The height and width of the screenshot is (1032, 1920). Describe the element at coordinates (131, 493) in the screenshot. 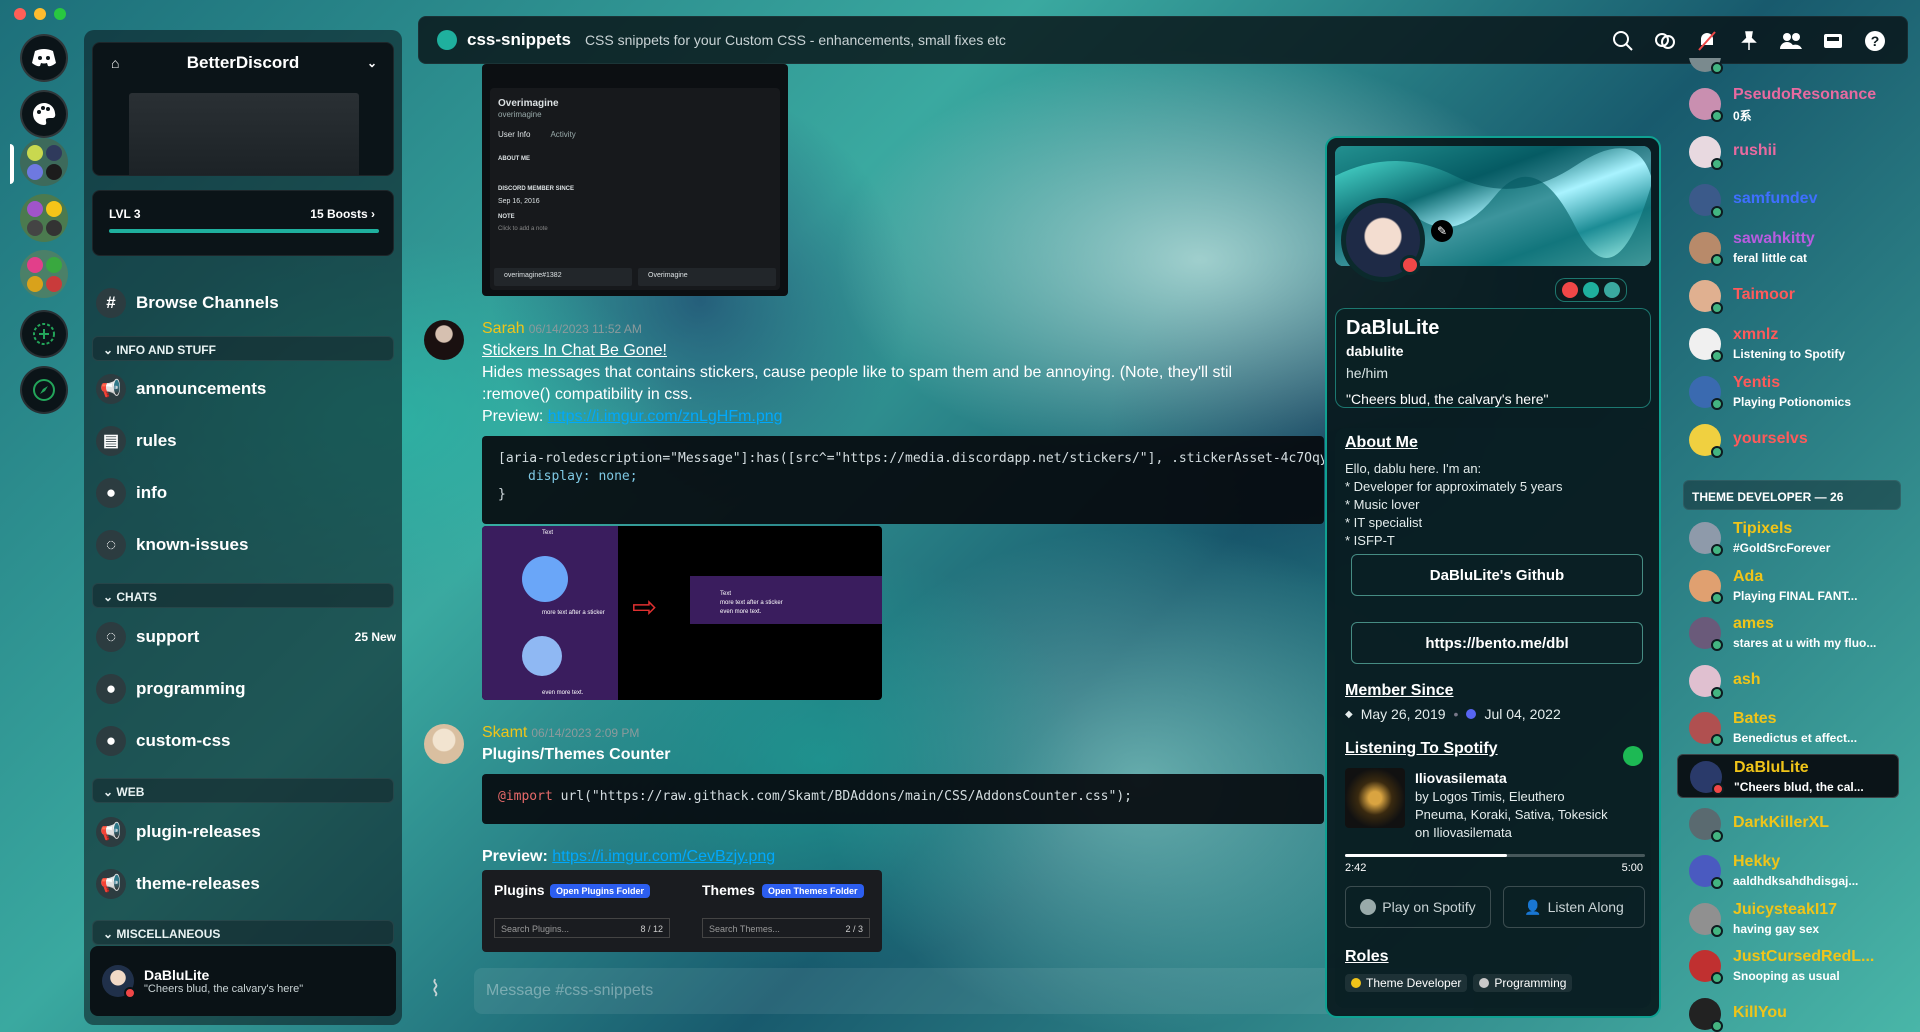

I see `channel-info: ● info` at that location.